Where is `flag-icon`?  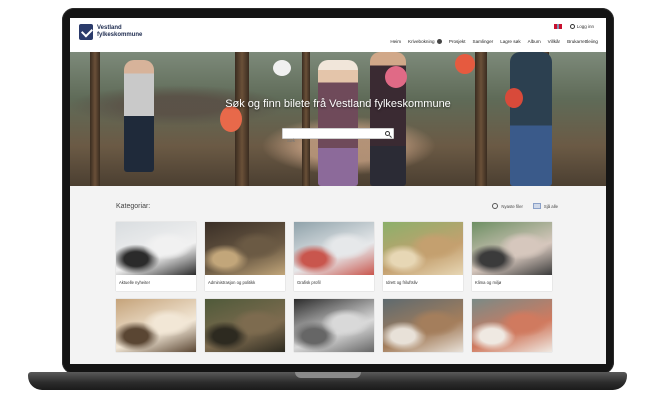 flag-icon is located at coordinates (557, 26).